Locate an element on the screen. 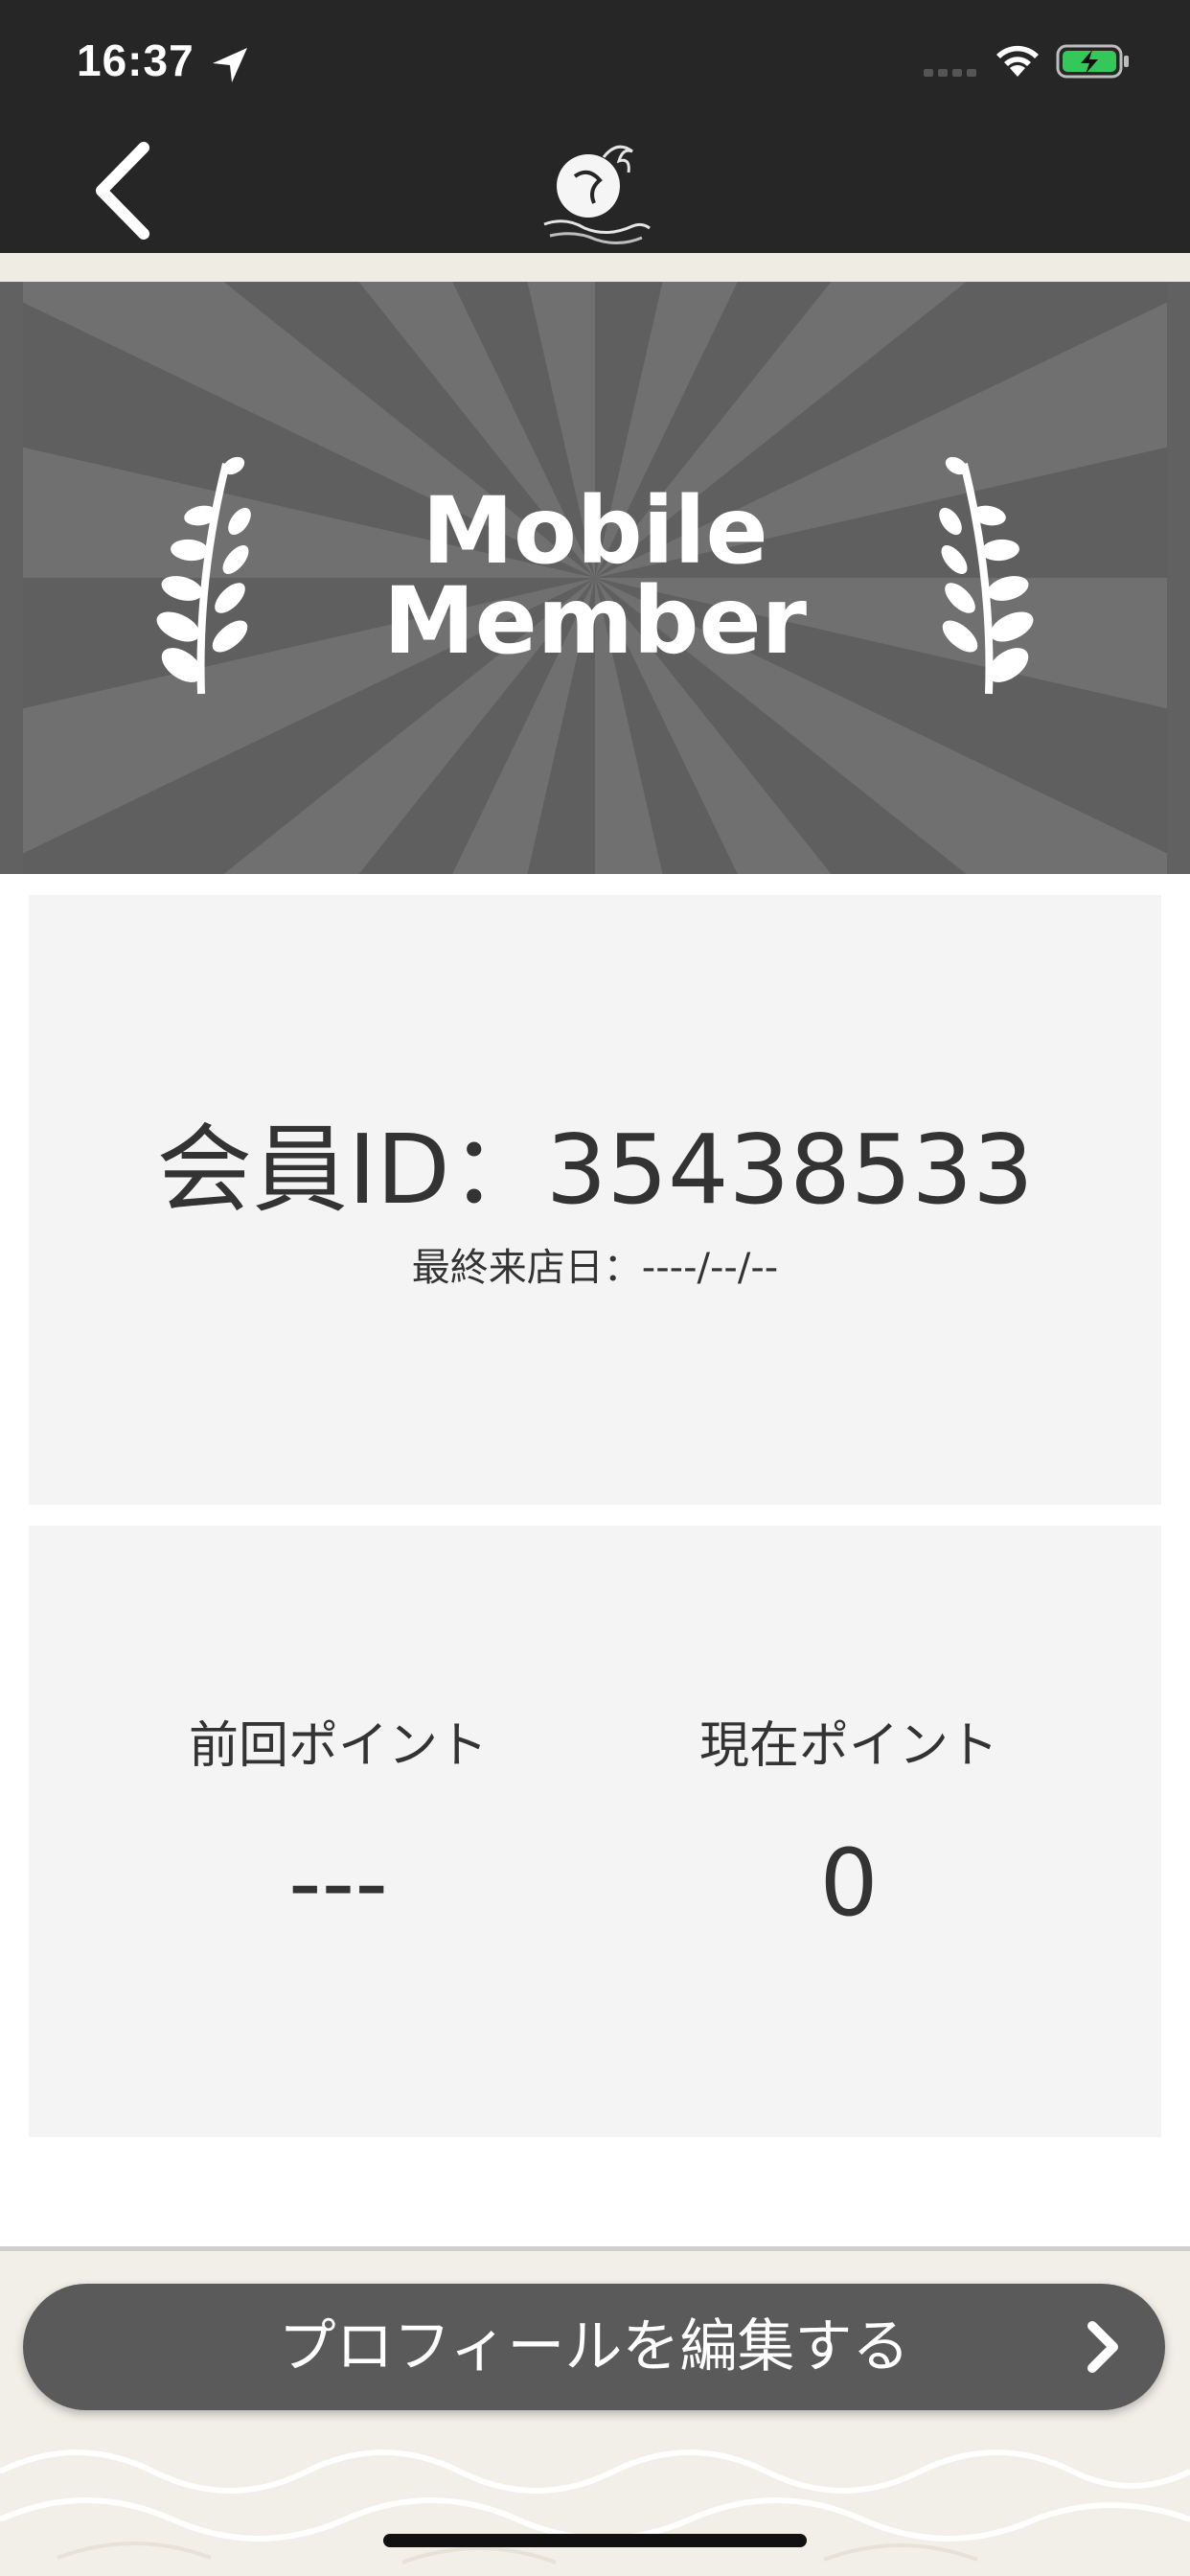 The height and width of the screenshot is (2576, 1190). bottom-action-area: プロフィールを編集する is located at coordinates (595, 2411).